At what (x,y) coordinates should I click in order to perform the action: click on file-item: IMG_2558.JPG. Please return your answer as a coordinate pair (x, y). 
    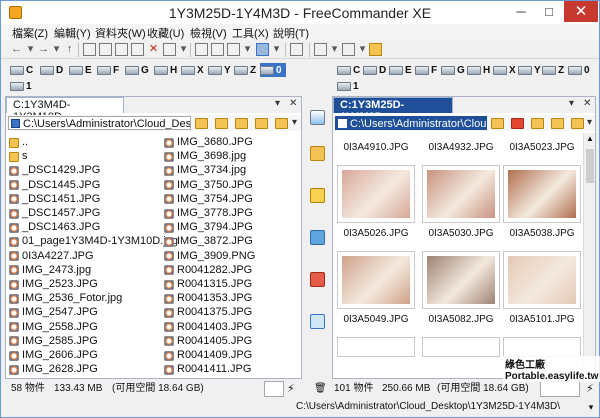
    Looking at the image, I should click on (53, 327).